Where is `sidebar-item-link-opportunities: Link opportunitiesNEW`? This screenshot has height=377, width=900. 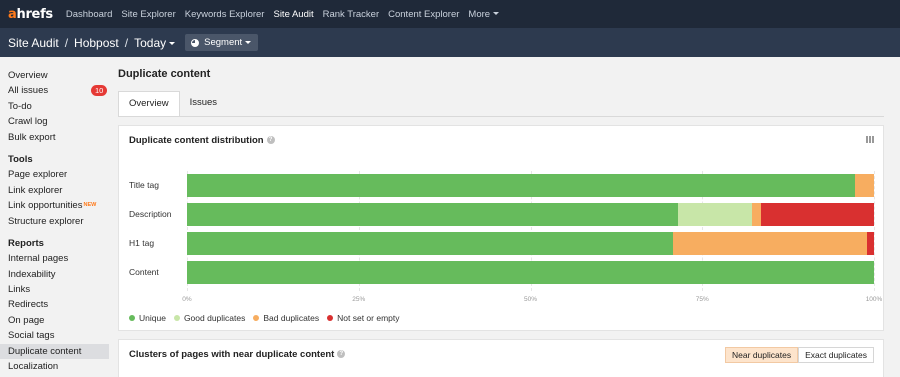 sidebar-item-link-opportunities: Link opportunitiesNEW is located at coordinates (54, 205).